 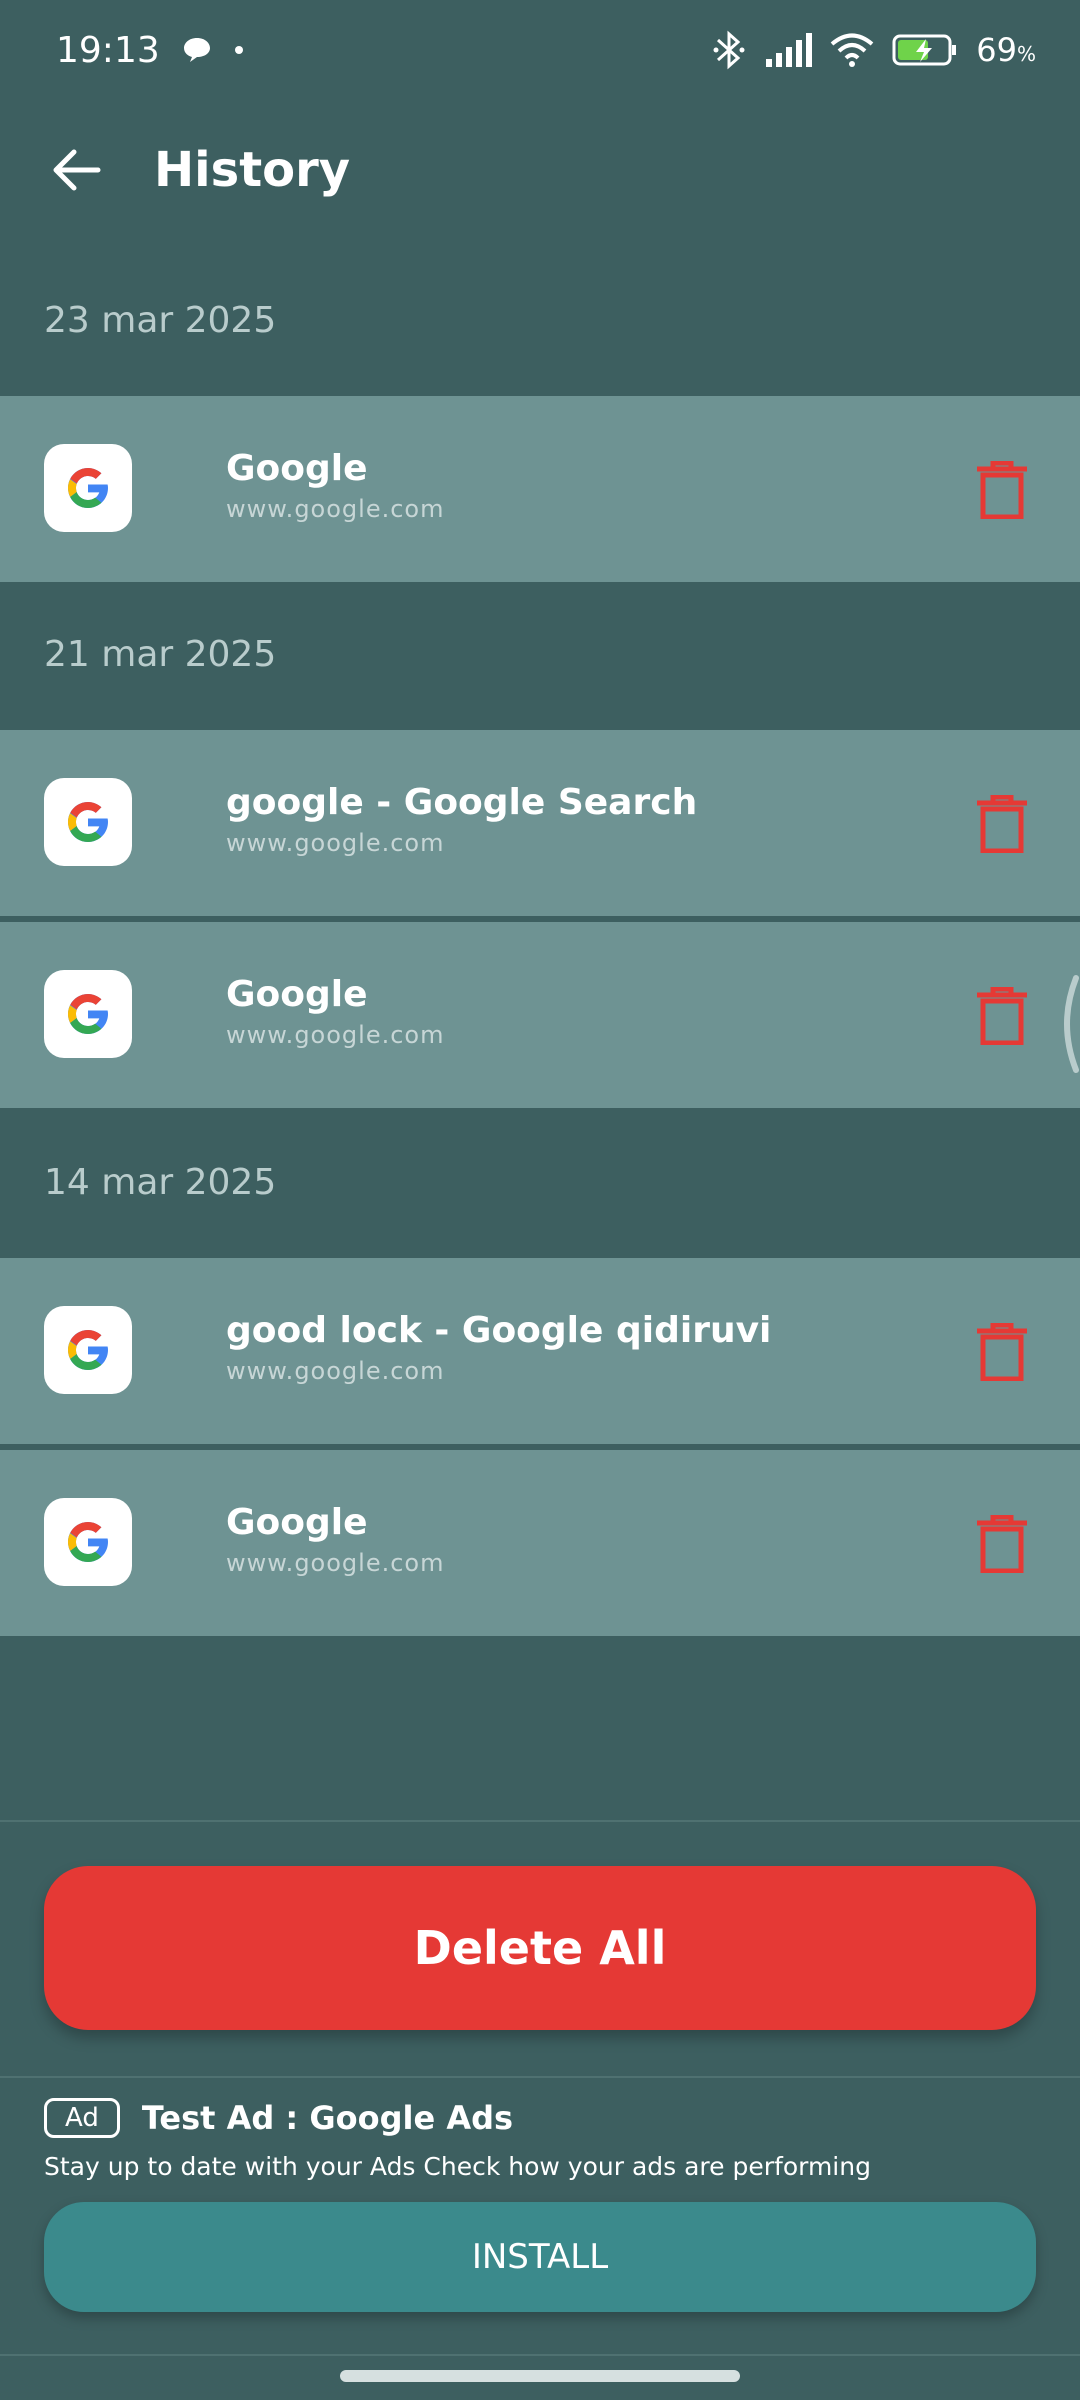 I want to click on arrow-left-icon, so click(x=77, y=170).